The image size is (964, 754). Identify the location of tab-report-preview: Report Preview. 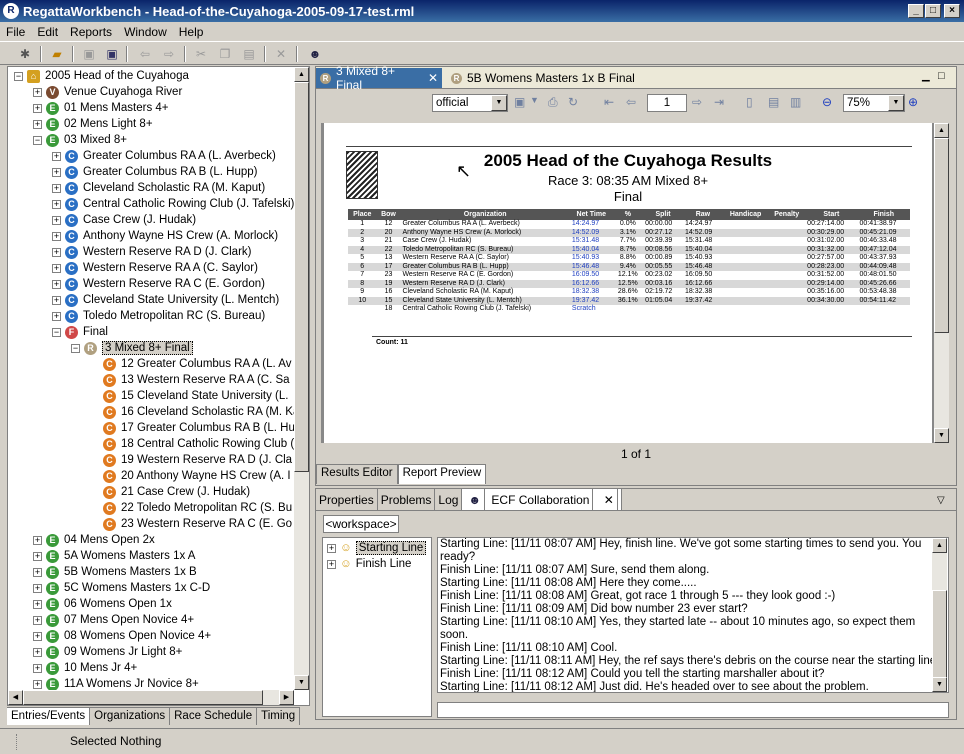
(442, 474).